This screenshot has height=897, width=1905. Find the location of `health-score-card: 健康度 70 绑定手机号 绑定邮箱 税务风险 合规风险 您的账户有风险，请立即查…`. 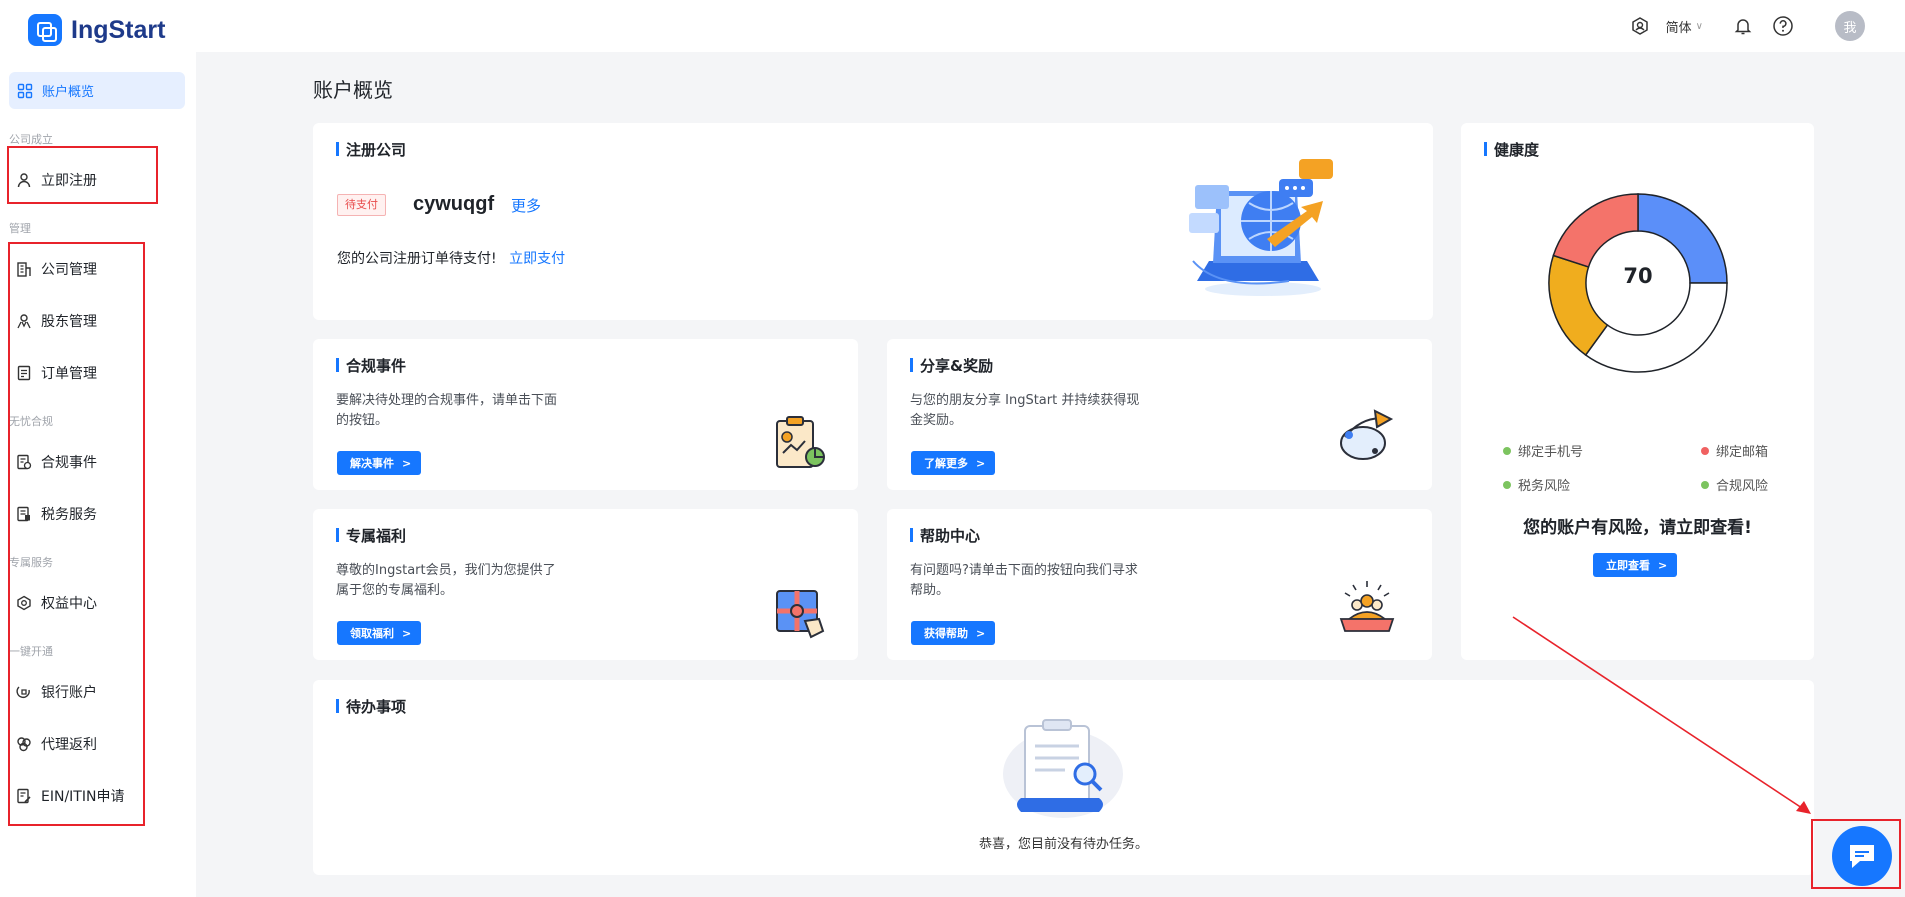

health-score-card: 健康度 70 绑定手机号 绑定邮箱 税务风险 合规风险 您的账户有风险，请立即查… is located at coordinates (1637, 391).